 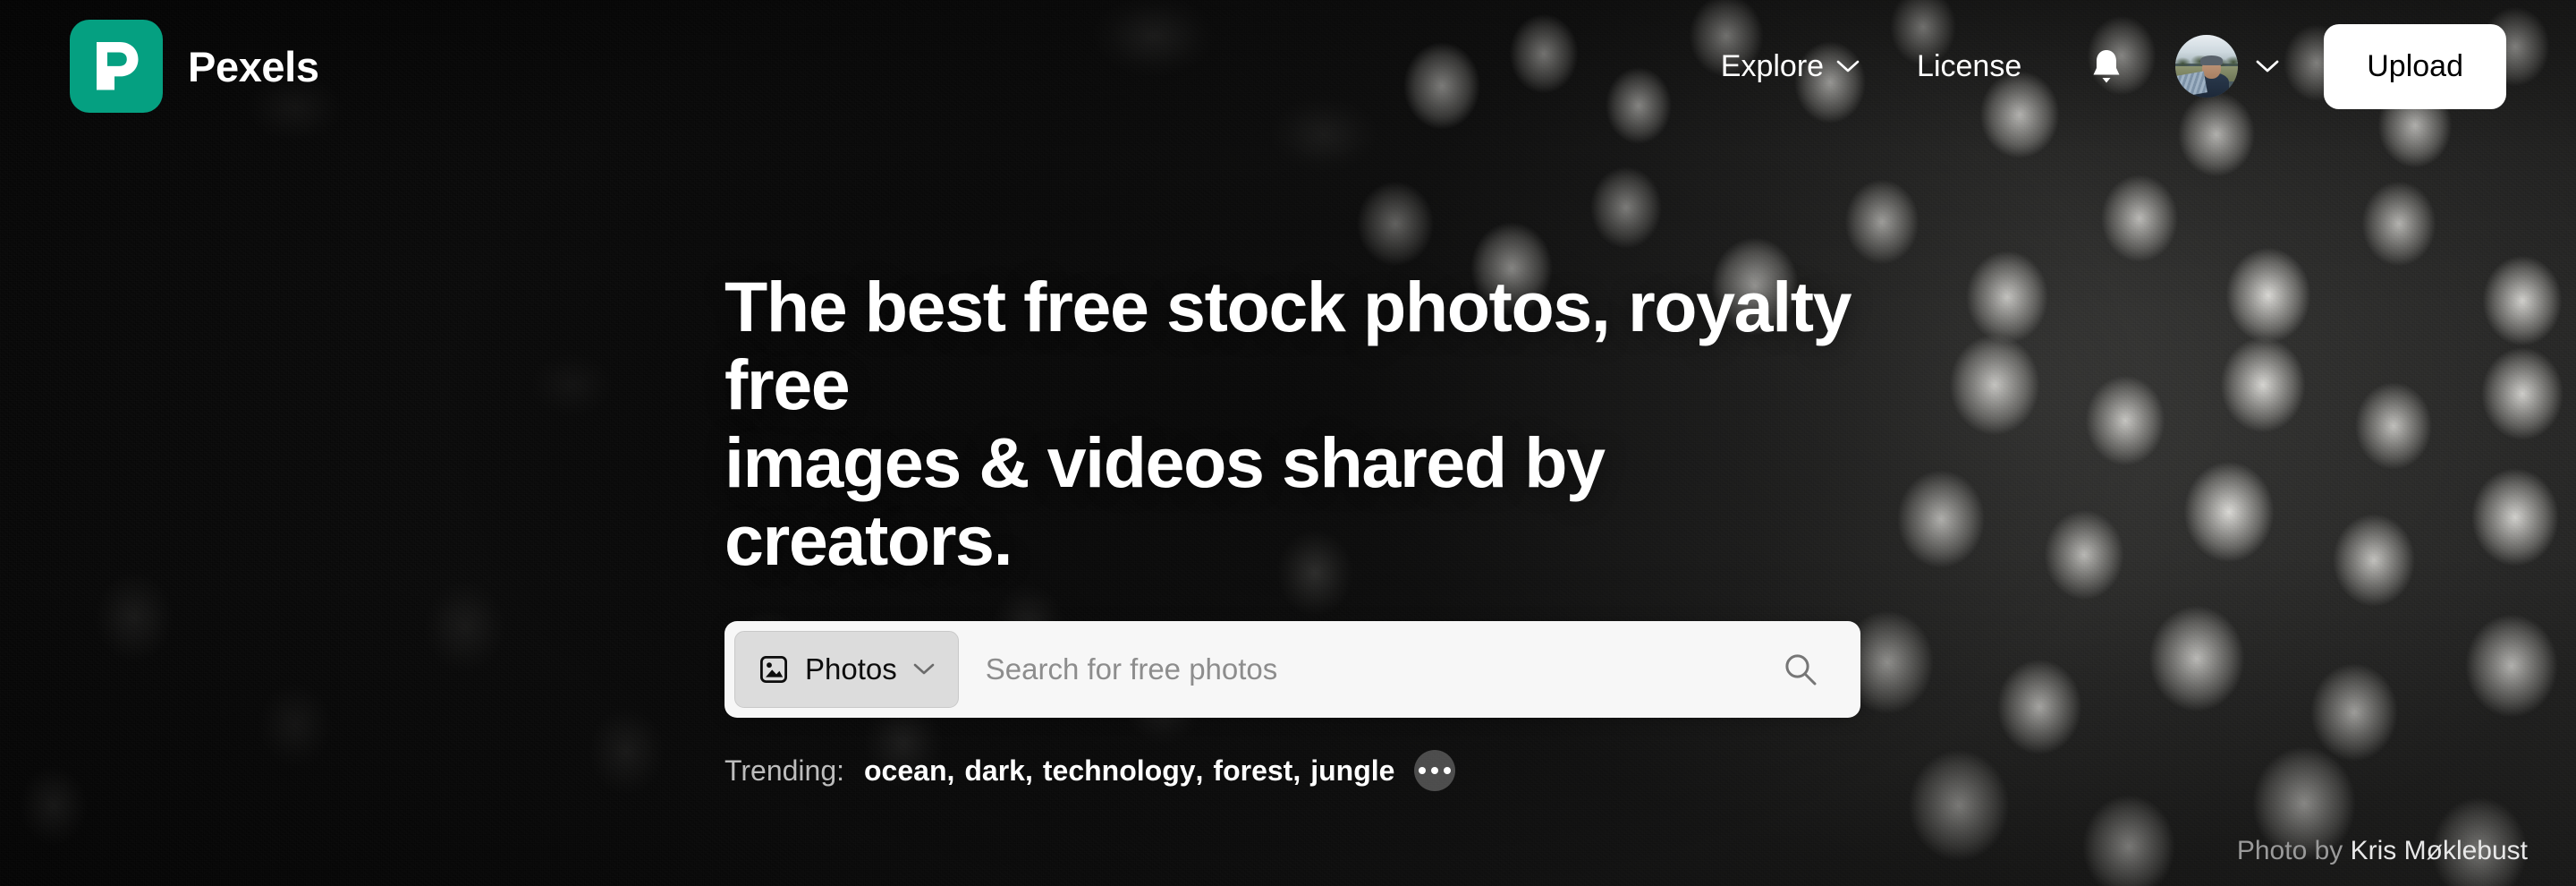 What do you see at coordinates (253, 66) in the screenshot?
I see `brand-name: Pexels` at bounding box center [253, 66].